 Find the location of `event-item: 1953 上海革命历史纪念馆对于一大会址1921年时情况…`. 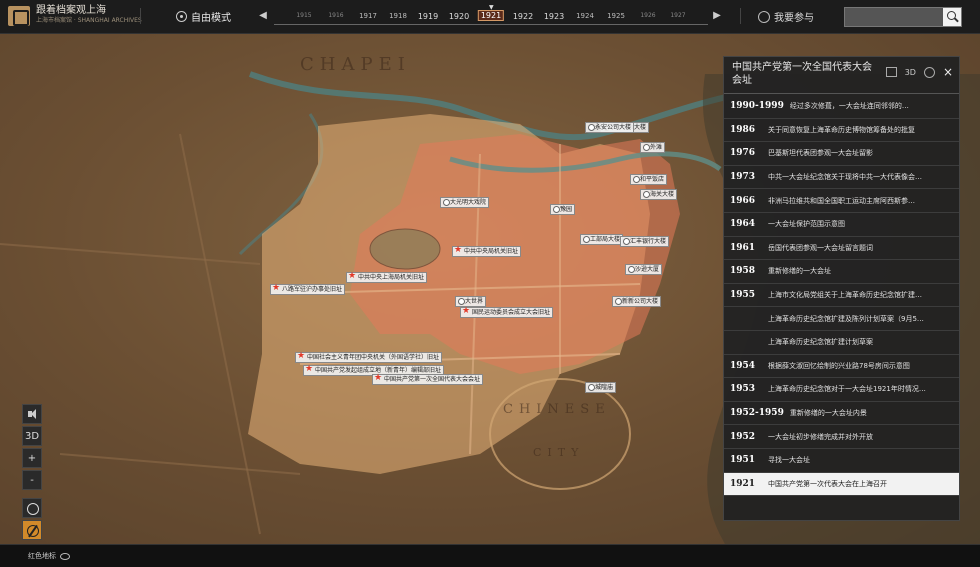

event-item: 1953 上海革命历史纪念馆对于一大会址1921年时情况… is located at coordinates (841, 390).